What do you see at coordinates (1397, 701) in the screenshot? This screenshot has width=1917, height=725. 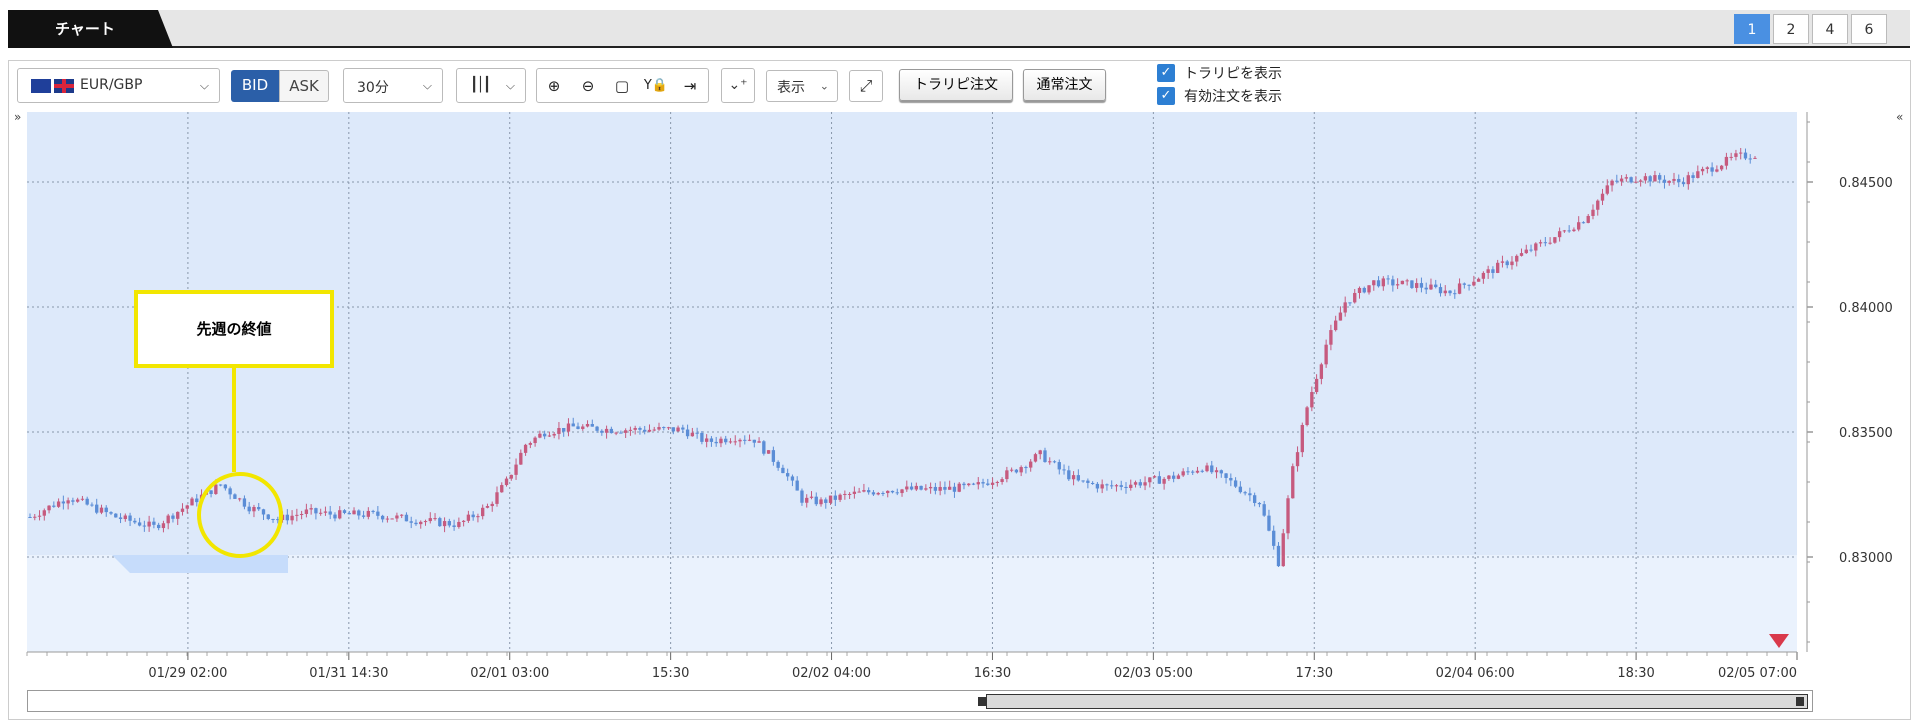 I see `time-scrollbar-thumb` at bounding box center [1397, 701].